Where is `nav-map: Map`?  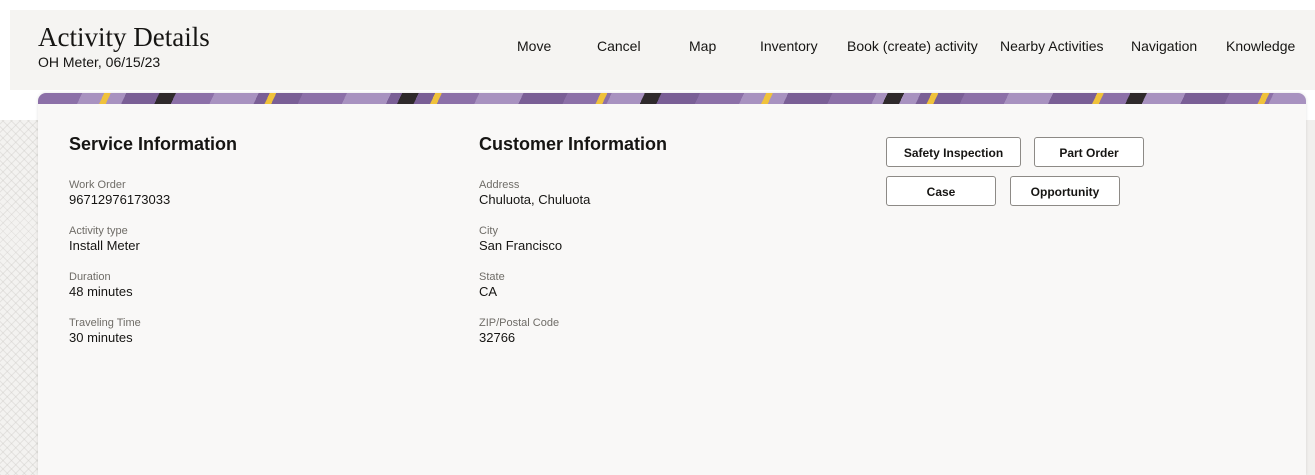
nav-map: Map is located at coordinates (702, 46).